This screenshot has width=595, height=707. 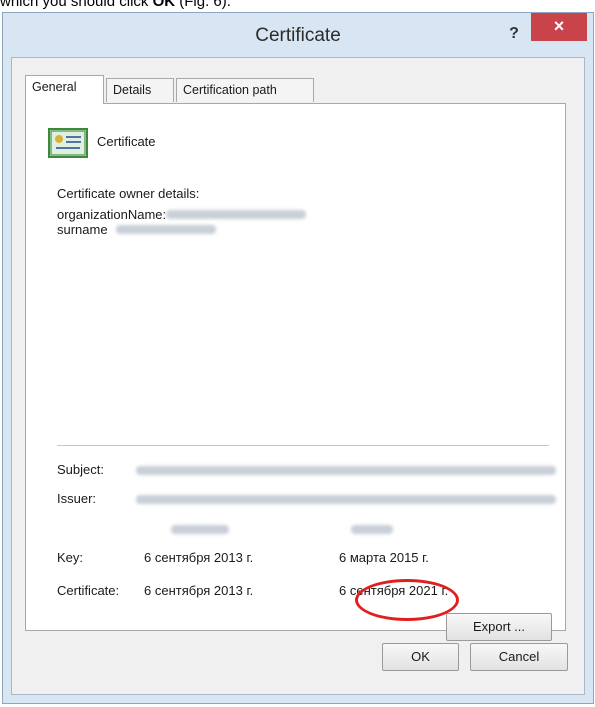 I want to click on key-valid-from: 6 сентября 2013 г., so click(x=199, y=557).